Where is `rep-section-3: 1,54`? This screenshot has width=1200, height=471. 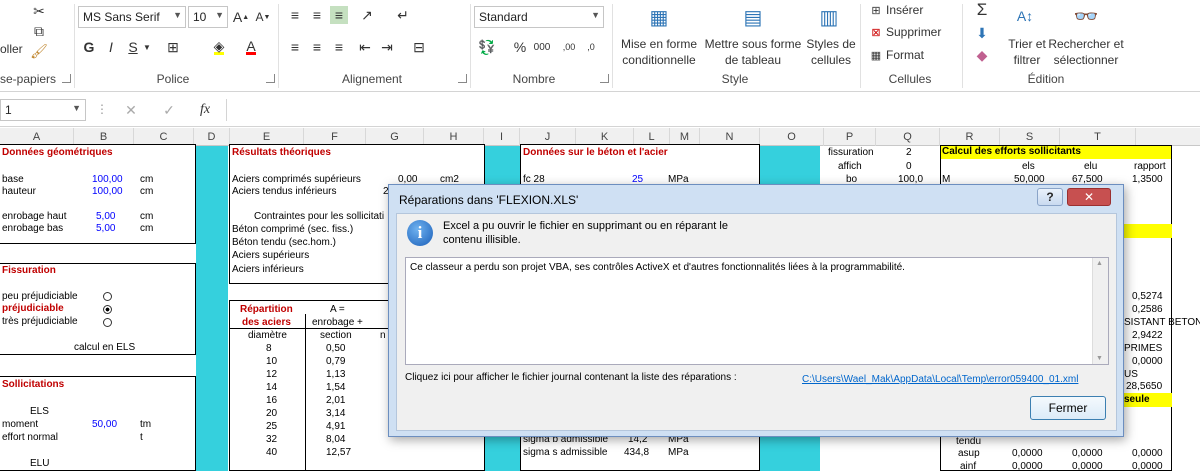 rep-section-3: 1,54 is located at coordinates (336, 387).